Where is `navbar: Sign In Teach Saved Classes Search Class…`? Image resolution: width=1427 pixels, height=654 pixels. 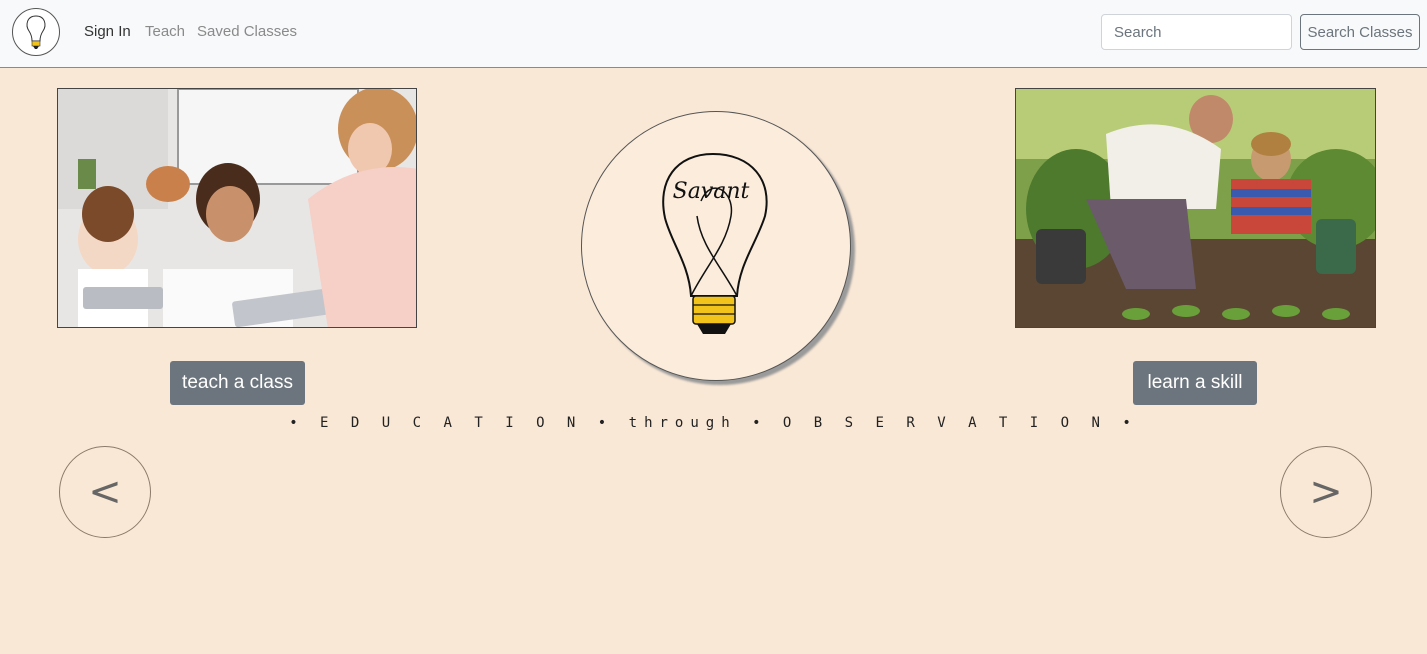 navbar: Sign In Teach Saved Classes Search Class… is located at coordinates (713, 34).